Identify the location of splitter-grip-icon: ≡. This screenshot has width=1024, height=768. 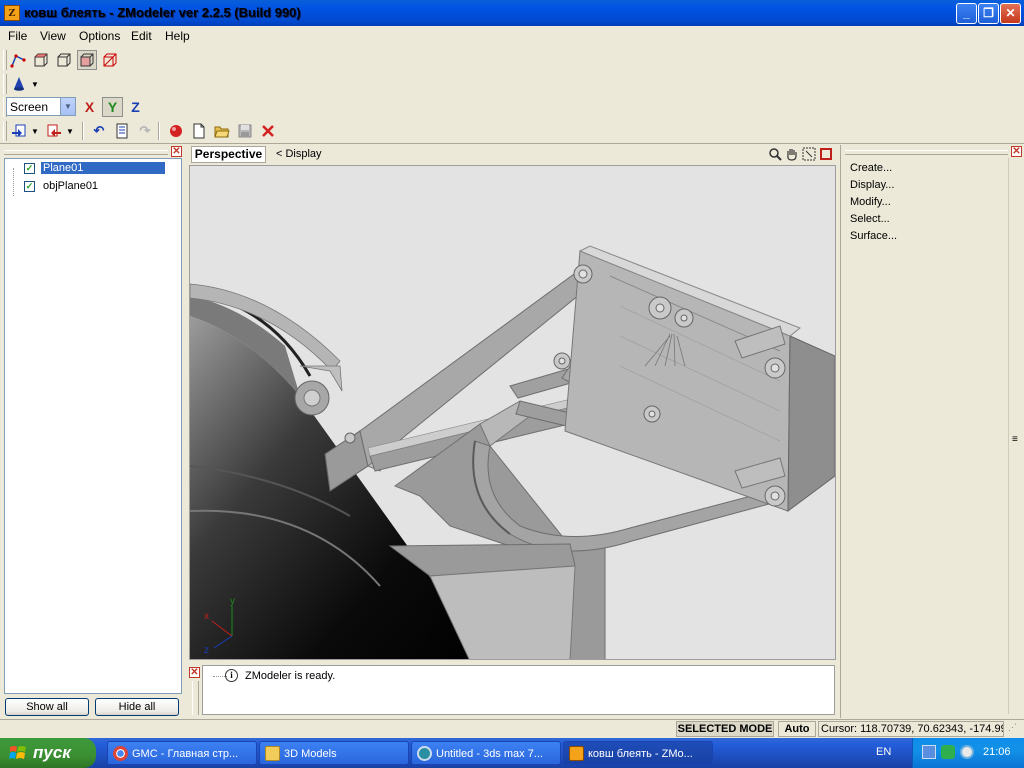
(1015, 439).